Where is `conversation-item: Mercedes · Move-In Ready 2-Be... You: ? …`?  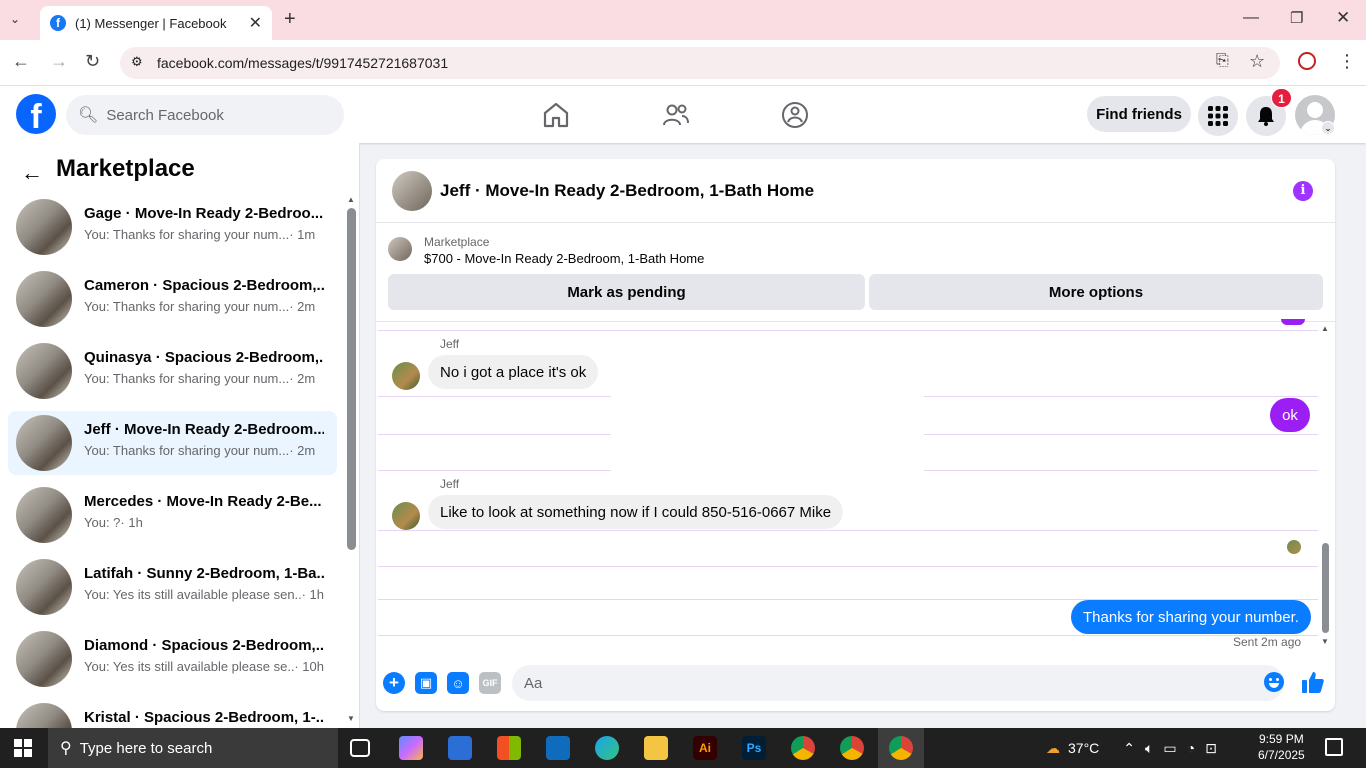 conversation-item: Mercedes · Move-In Ready 2-Be... You: ? … is located at coordinates (172, 515).